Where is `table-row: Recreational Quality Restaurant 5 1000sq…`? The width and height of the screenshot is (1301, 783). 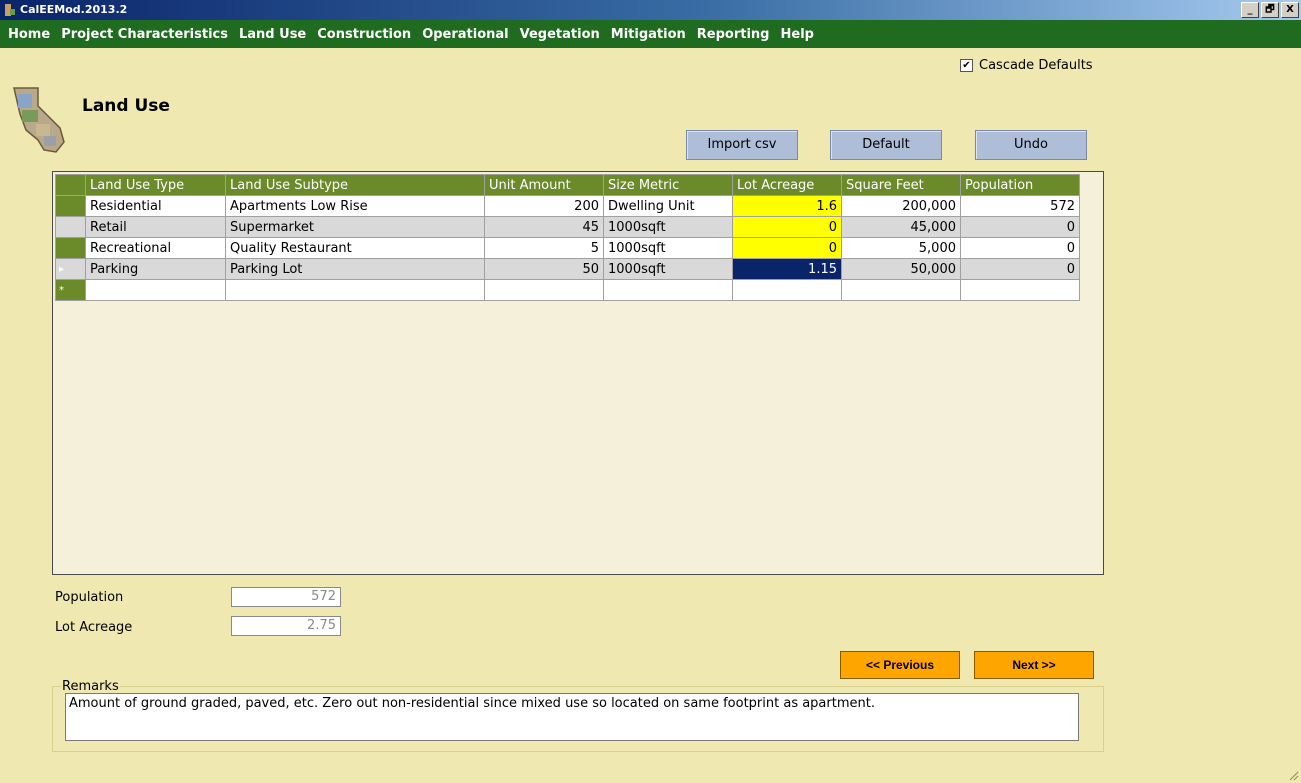
table-row: Recreational Quality Restaurant 5 1000sq… is located at coordinates (567, 248).